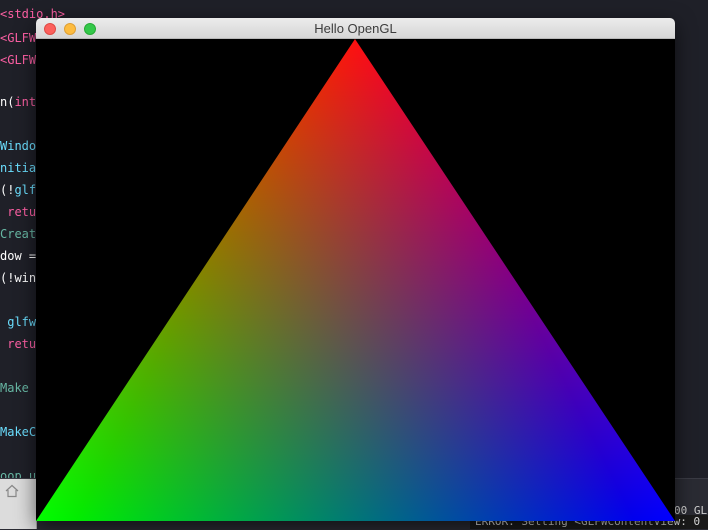 The height and width of the screenshot is (530, 708). Describe the element at coordinates (12, 491) in the screenshot. I see `home-icon` at that location.